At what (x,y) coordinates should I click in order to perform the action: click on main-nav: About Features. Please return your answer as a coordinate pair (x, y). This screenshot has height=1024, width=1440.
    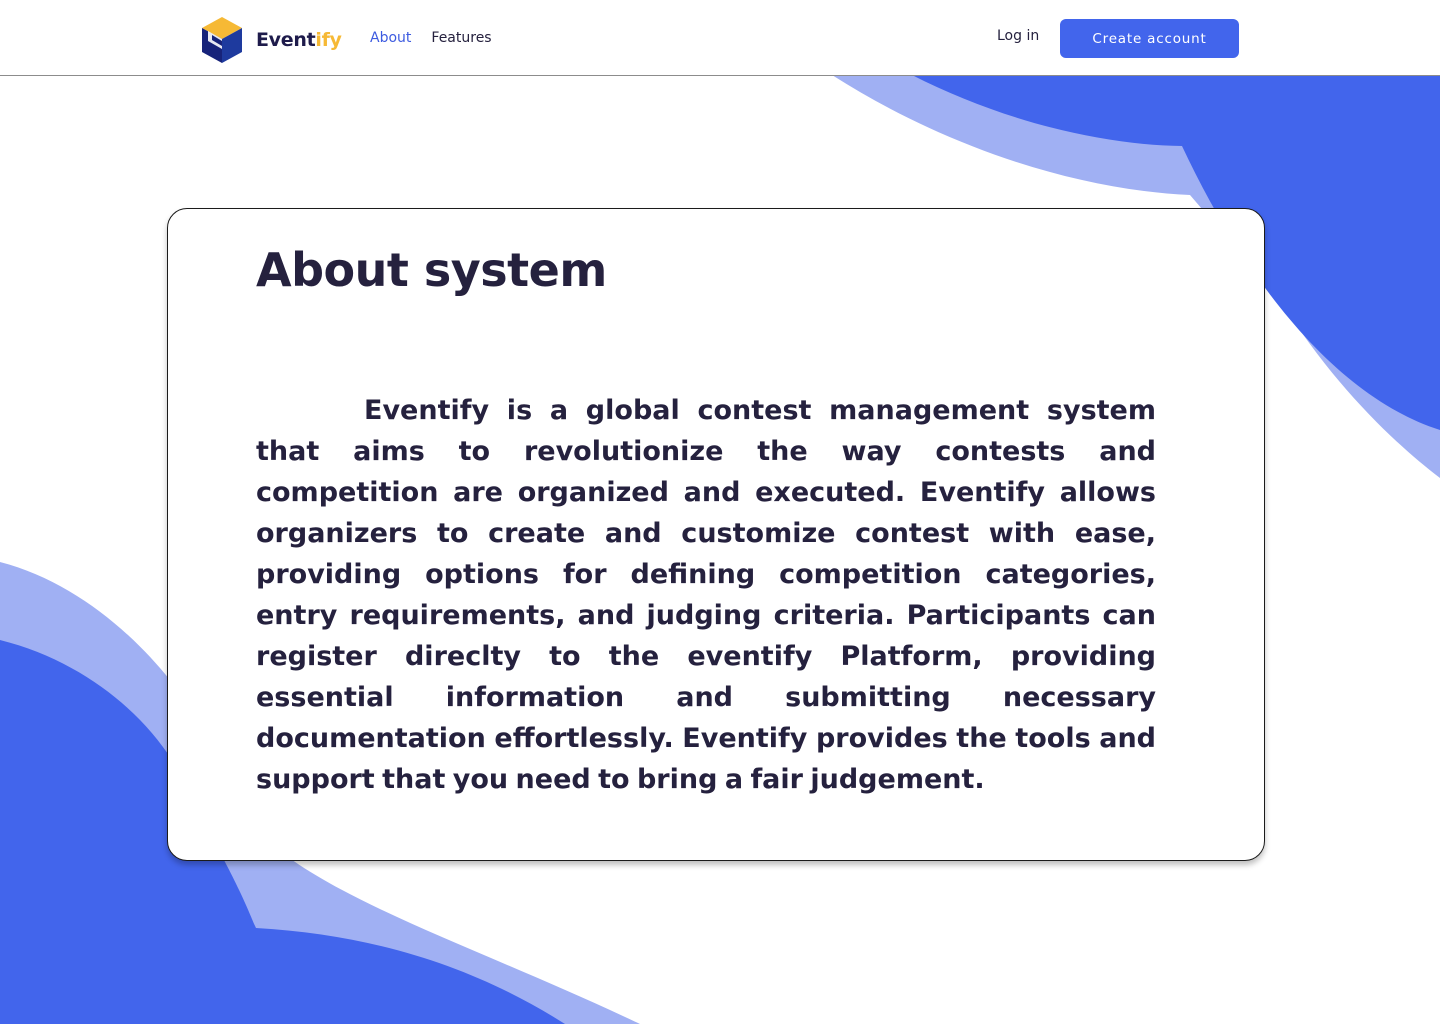
    Looking at the image, I should click on (431, 38).